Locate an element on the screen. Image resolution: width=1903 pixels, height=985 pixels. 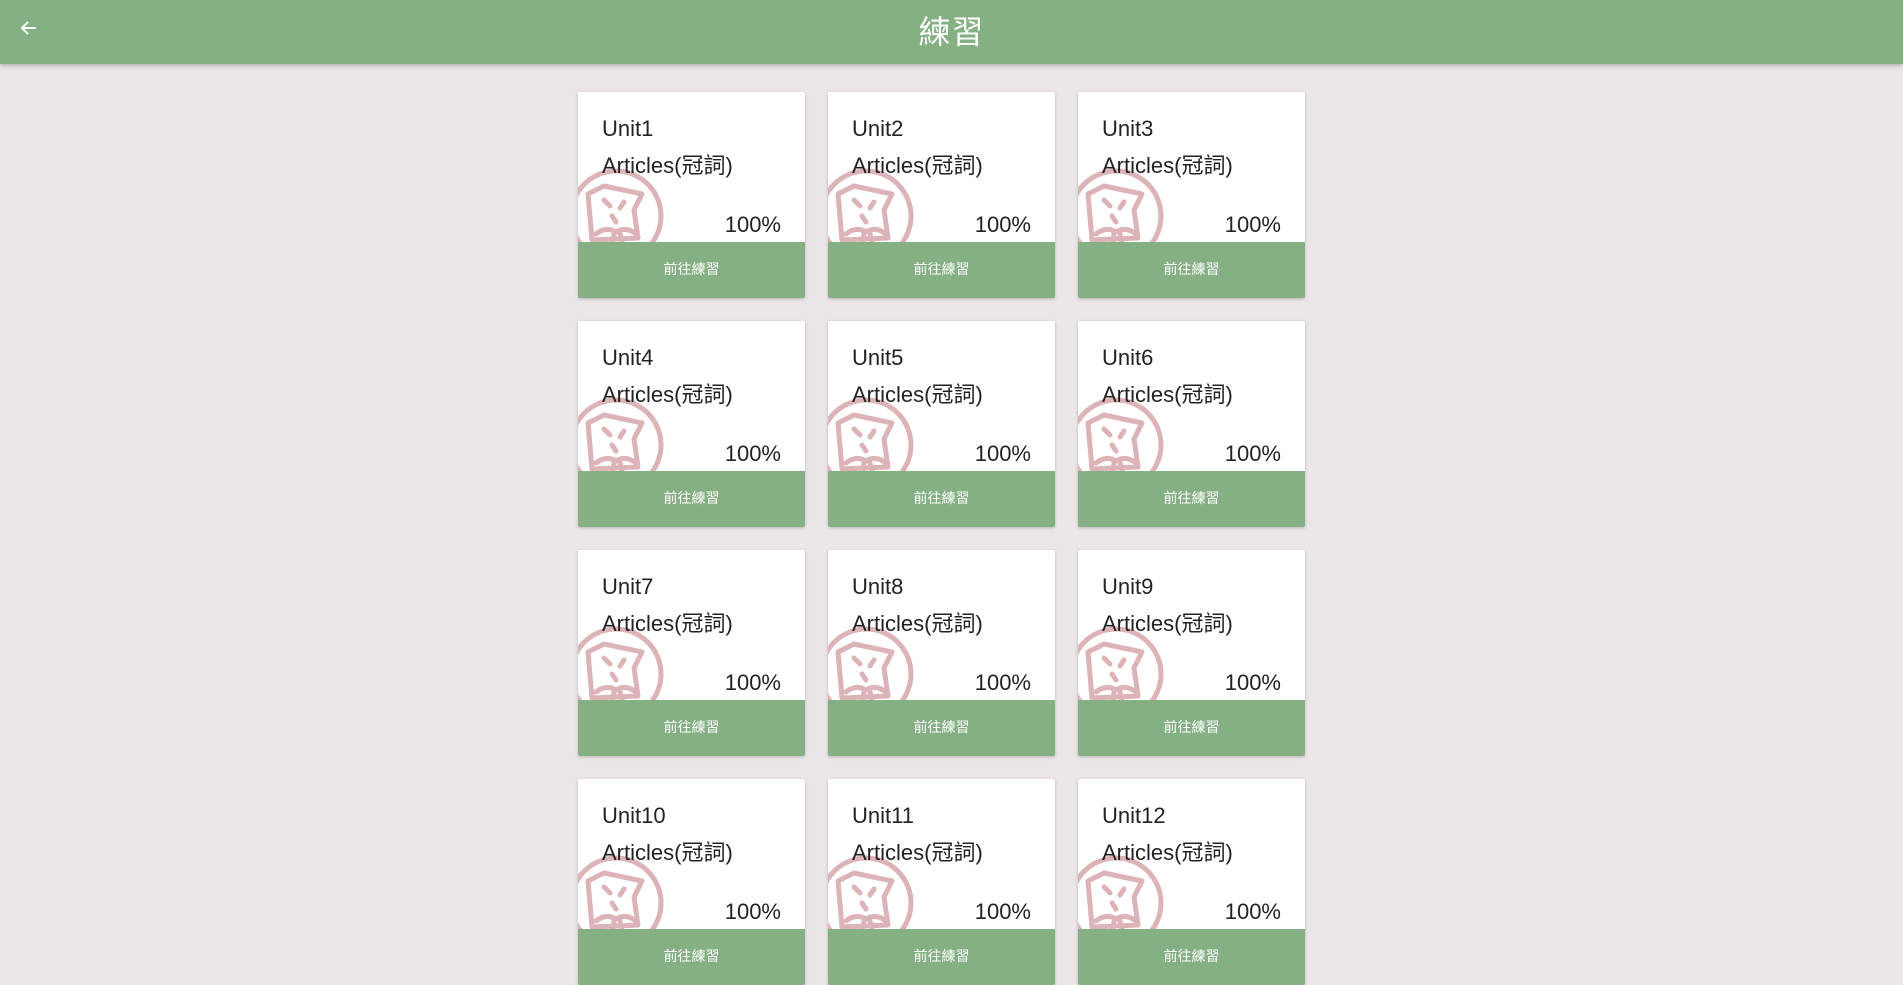
unit-card: Unit9 Articles(冠詞) 100% 前往練習 is located at coordinates (1191, 653).